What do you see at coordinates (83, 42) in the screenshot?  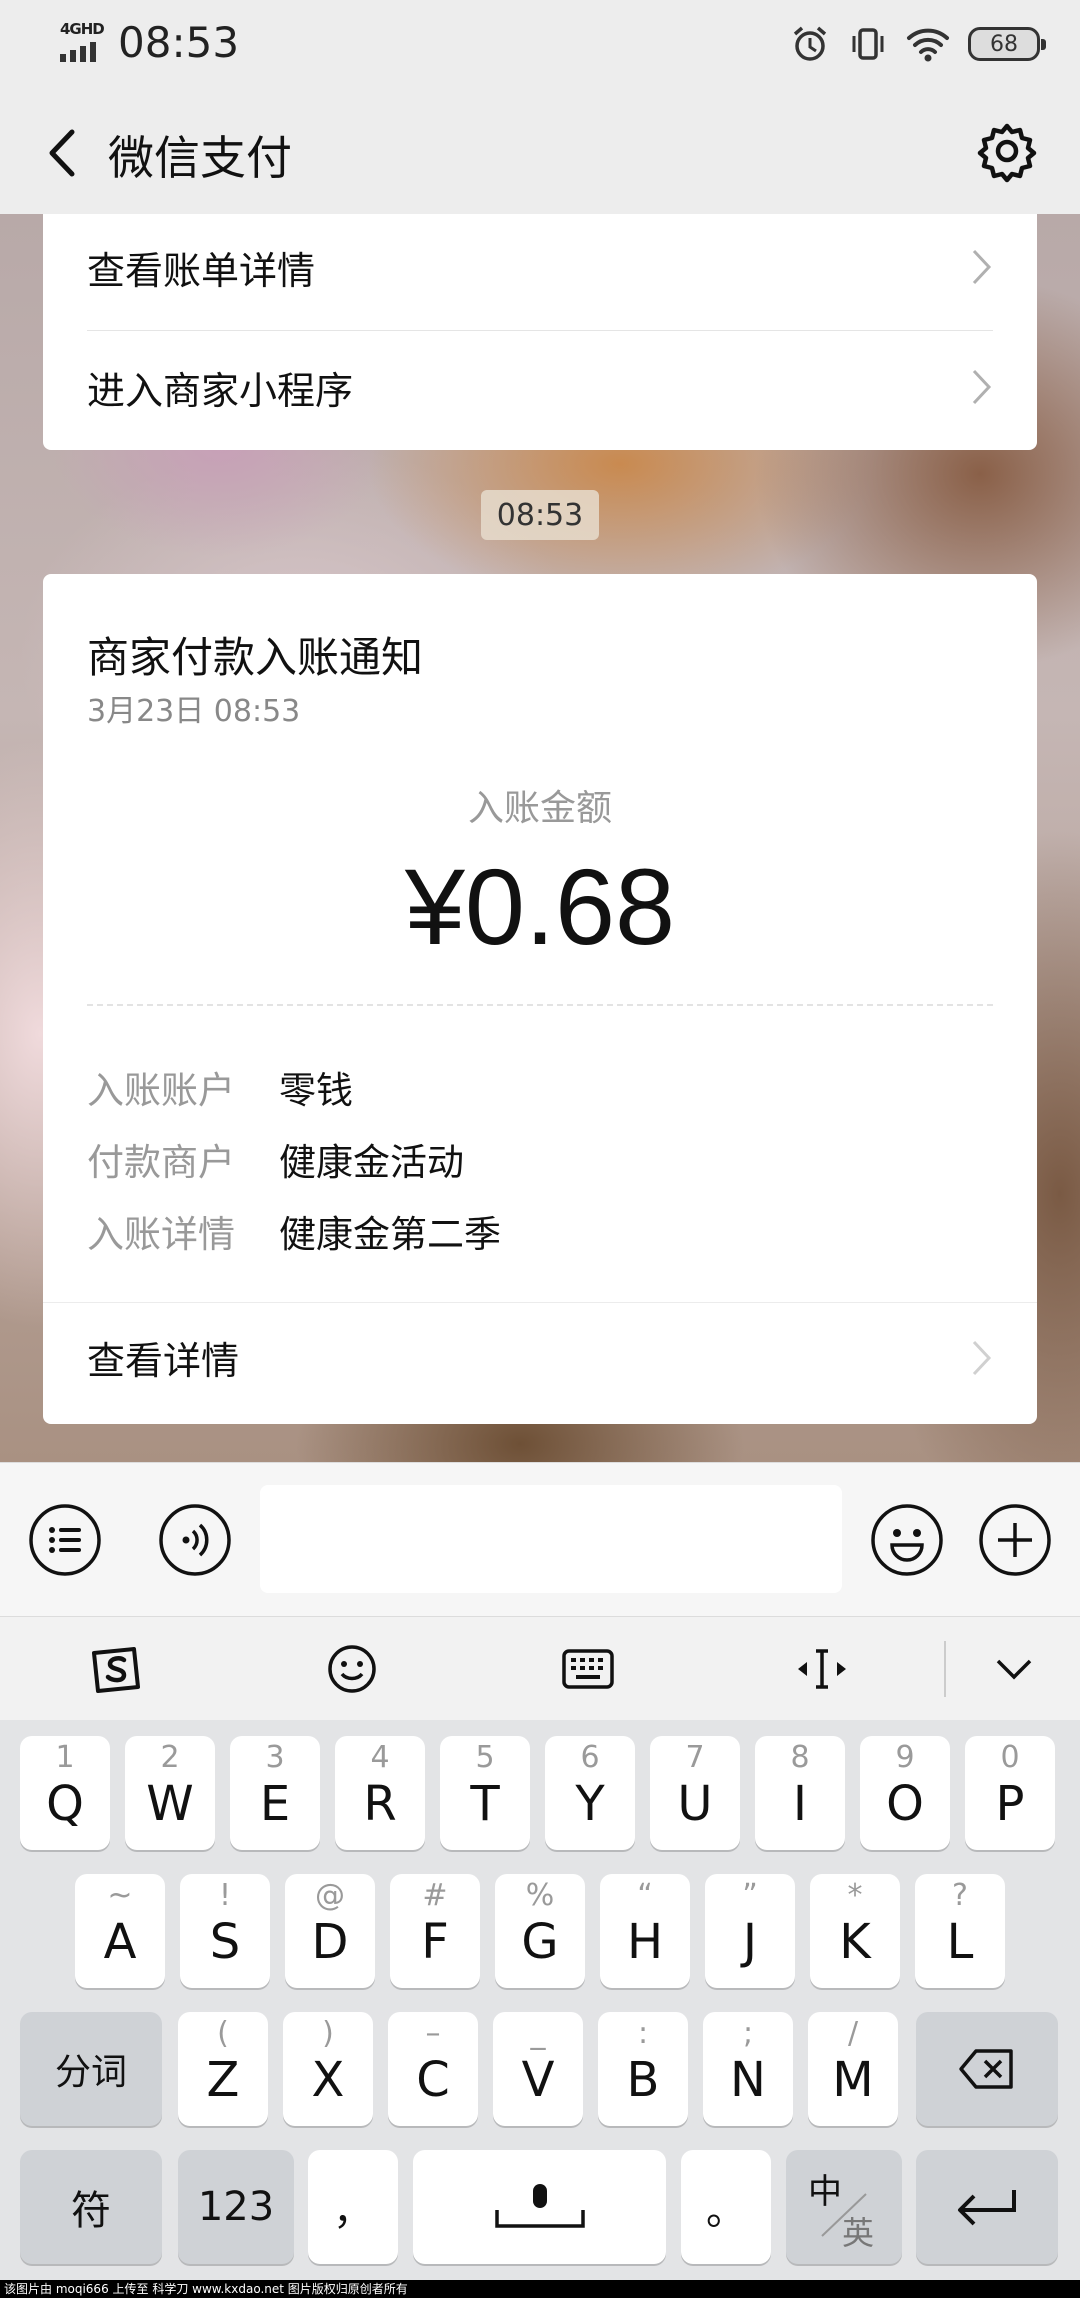 I see `signal-icon: 4GHD` at bounding box center [83, 42].